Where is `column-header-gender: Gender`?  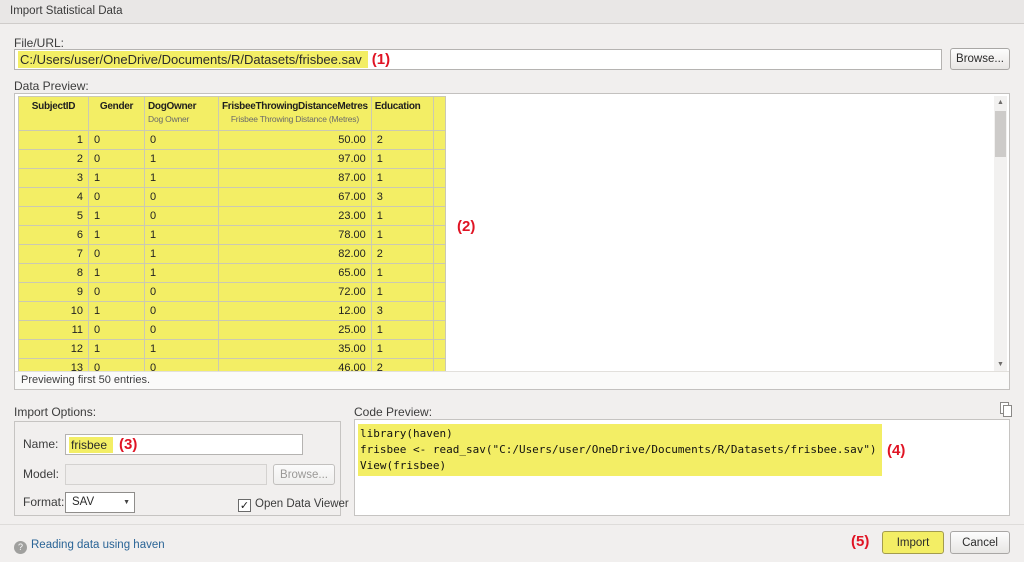 column-header-gender: Gender is located at coordinates (116, 113).